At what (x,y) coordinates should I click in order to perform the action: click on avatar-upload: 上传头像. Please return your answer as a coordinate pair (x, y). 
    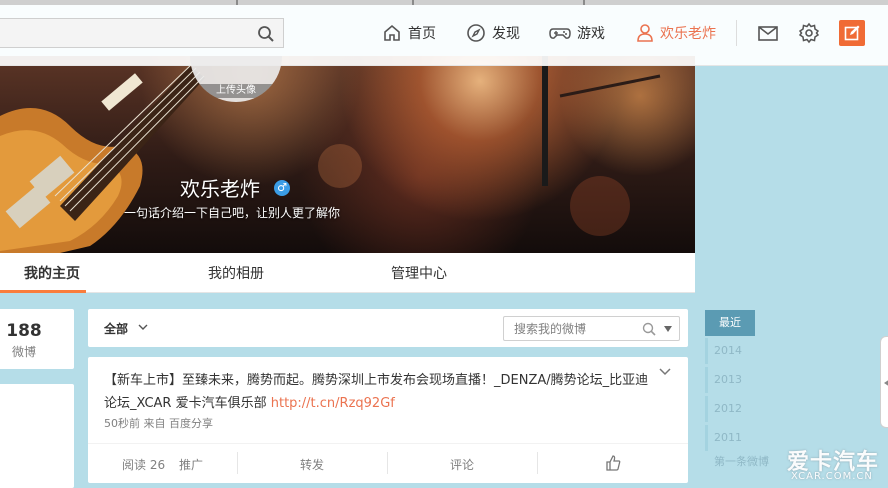
    Looking at the image, I should click on (236, 79).